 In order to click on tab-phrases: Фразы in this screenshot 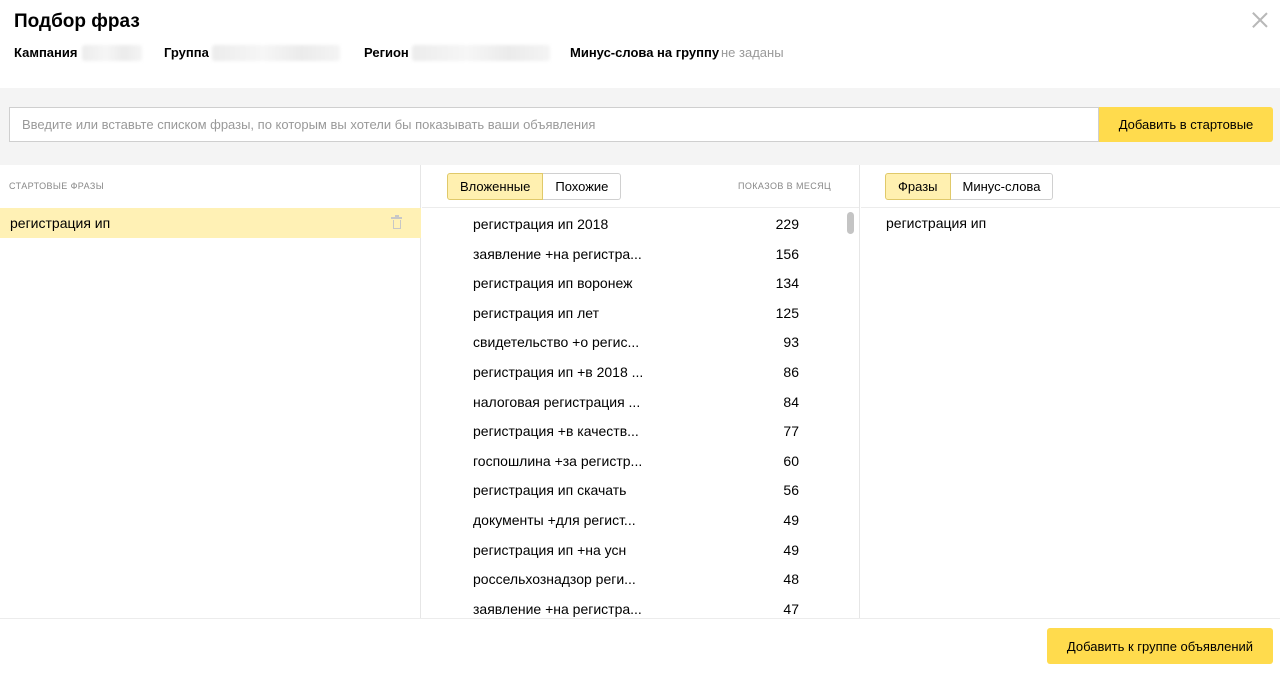, I will do `click(918, 186)`.